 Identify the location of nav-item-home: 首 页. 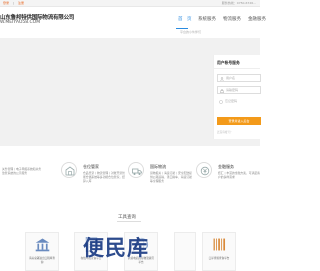
(185, 19).